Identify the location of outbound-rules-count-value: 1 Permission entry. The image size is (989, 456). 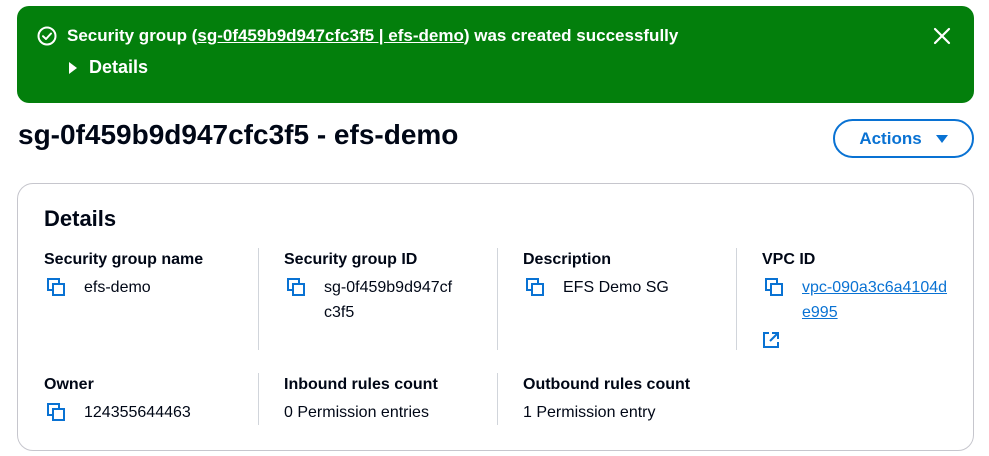
(589, 412).